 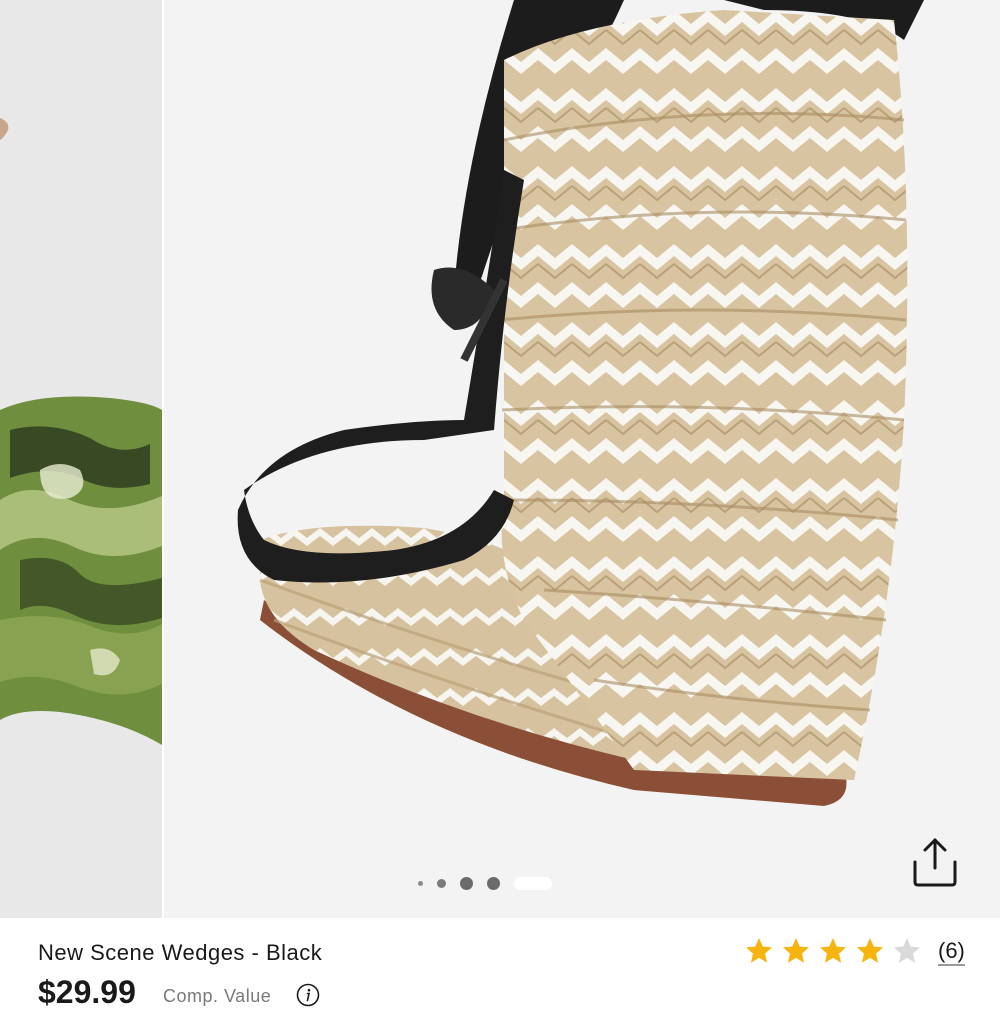 I want to click on product-price: $29.99, so click(x=87, y=992).